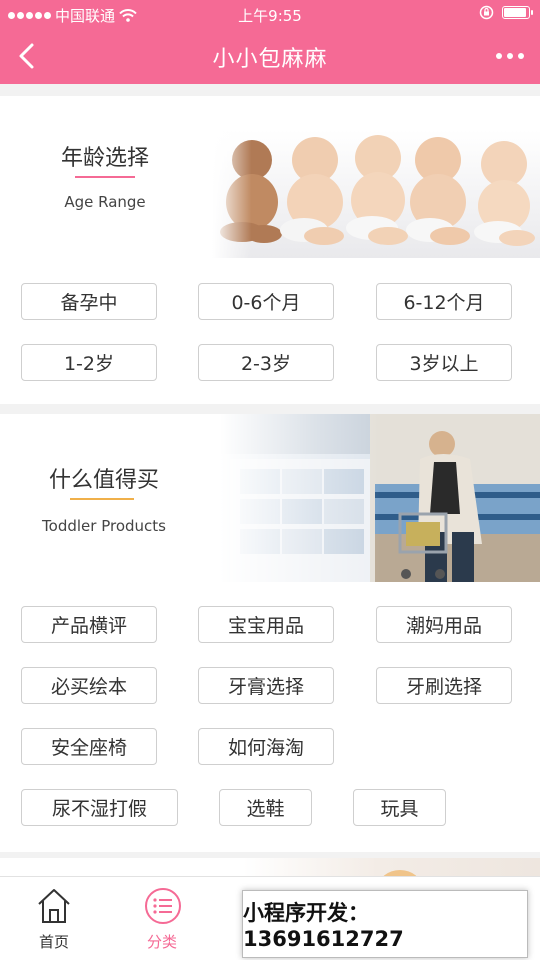 The height and width of the screenshot is (960, 540). I want to click on status-time: 上午9:55, so click(270, 16).